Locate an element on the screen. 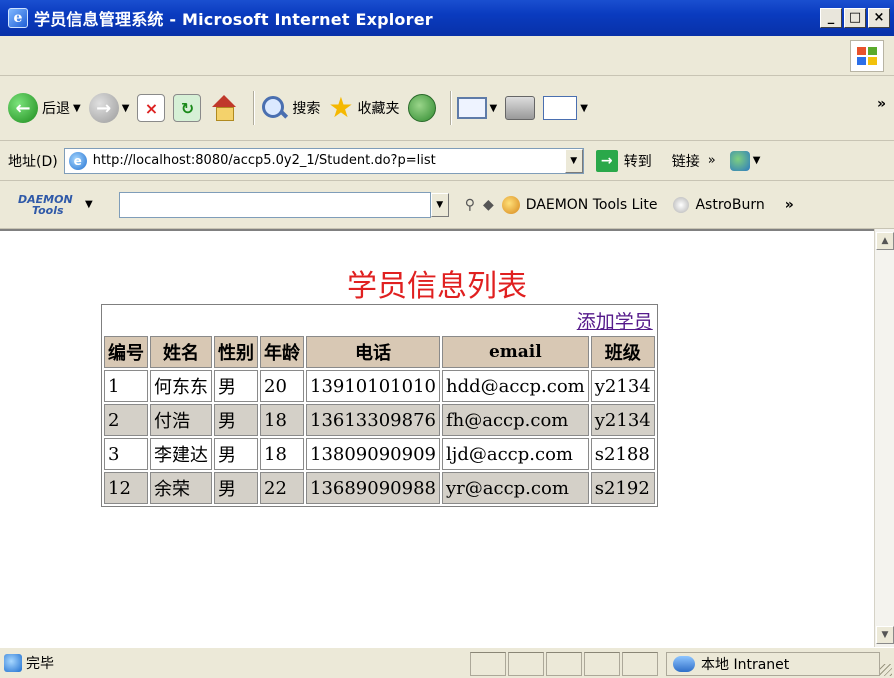 The image size is (894, 678). status-bar: 完毕 本地 Intranet is located at coordinates (447, 662).